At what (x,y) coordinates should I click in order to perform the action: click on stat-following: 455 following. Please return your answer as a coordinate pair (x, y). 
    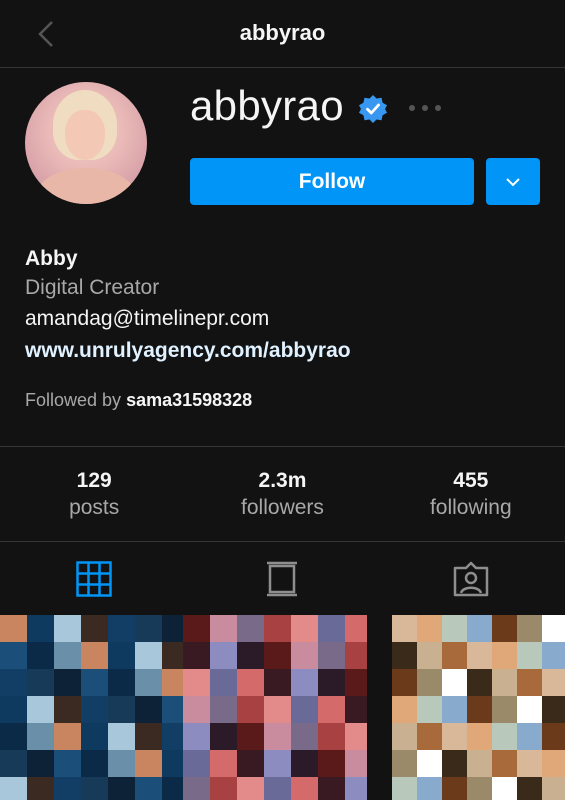
    Looking at the image, I should click on (471, 494).